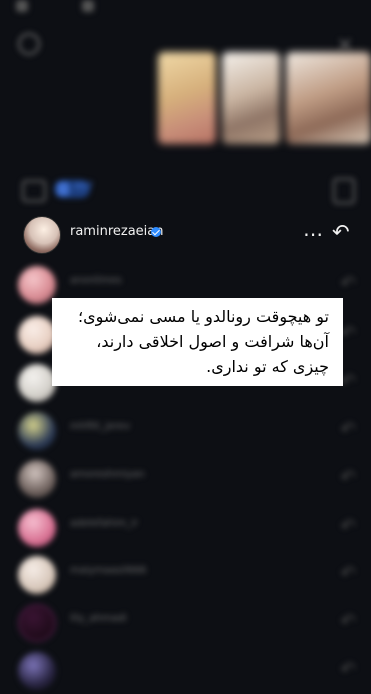  Describe the element at coordinates (185, 234) in the screenshot. I see `post-header: raminrezaeian ⋯ ↶` at that location.